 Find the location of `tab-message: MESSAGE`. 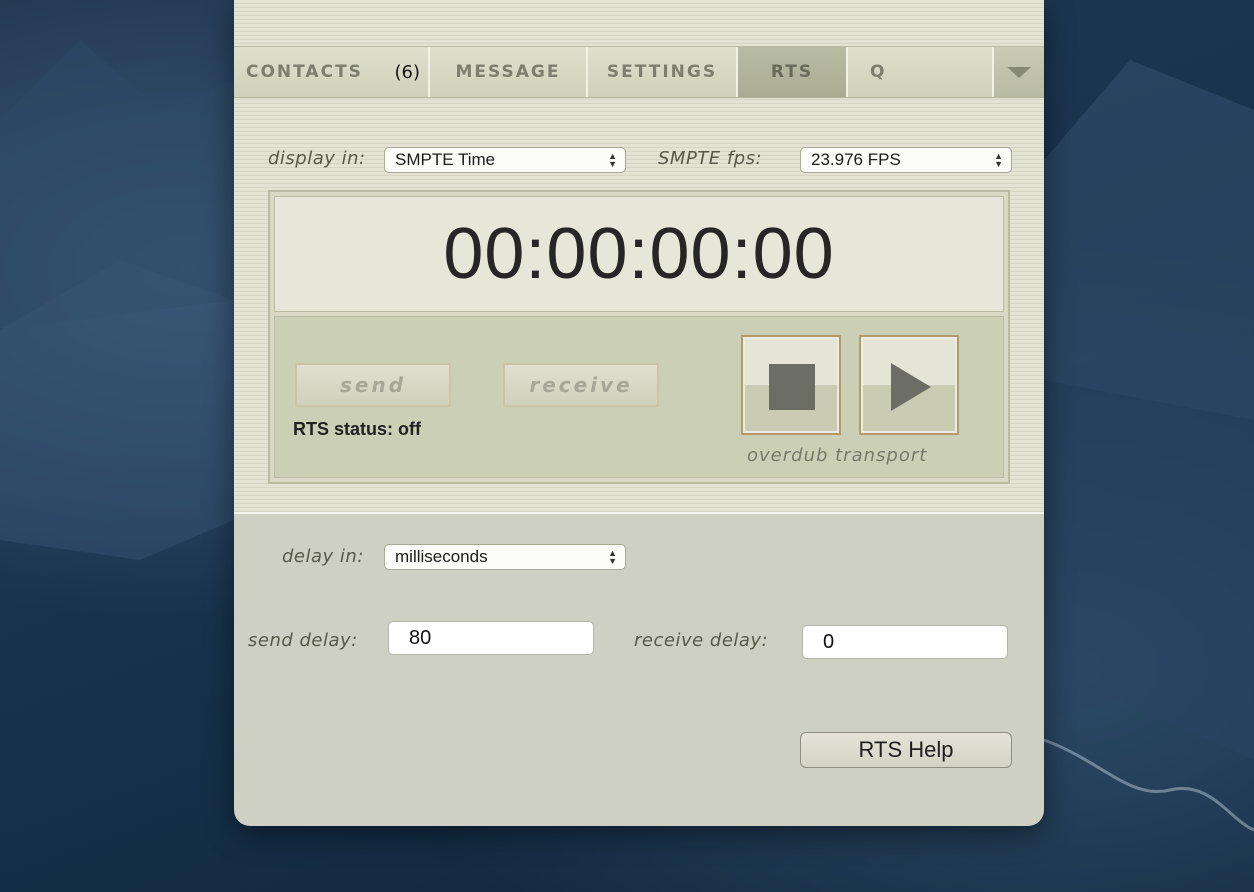

tab-message: MESSAGE is located at coordinates (509, 72).